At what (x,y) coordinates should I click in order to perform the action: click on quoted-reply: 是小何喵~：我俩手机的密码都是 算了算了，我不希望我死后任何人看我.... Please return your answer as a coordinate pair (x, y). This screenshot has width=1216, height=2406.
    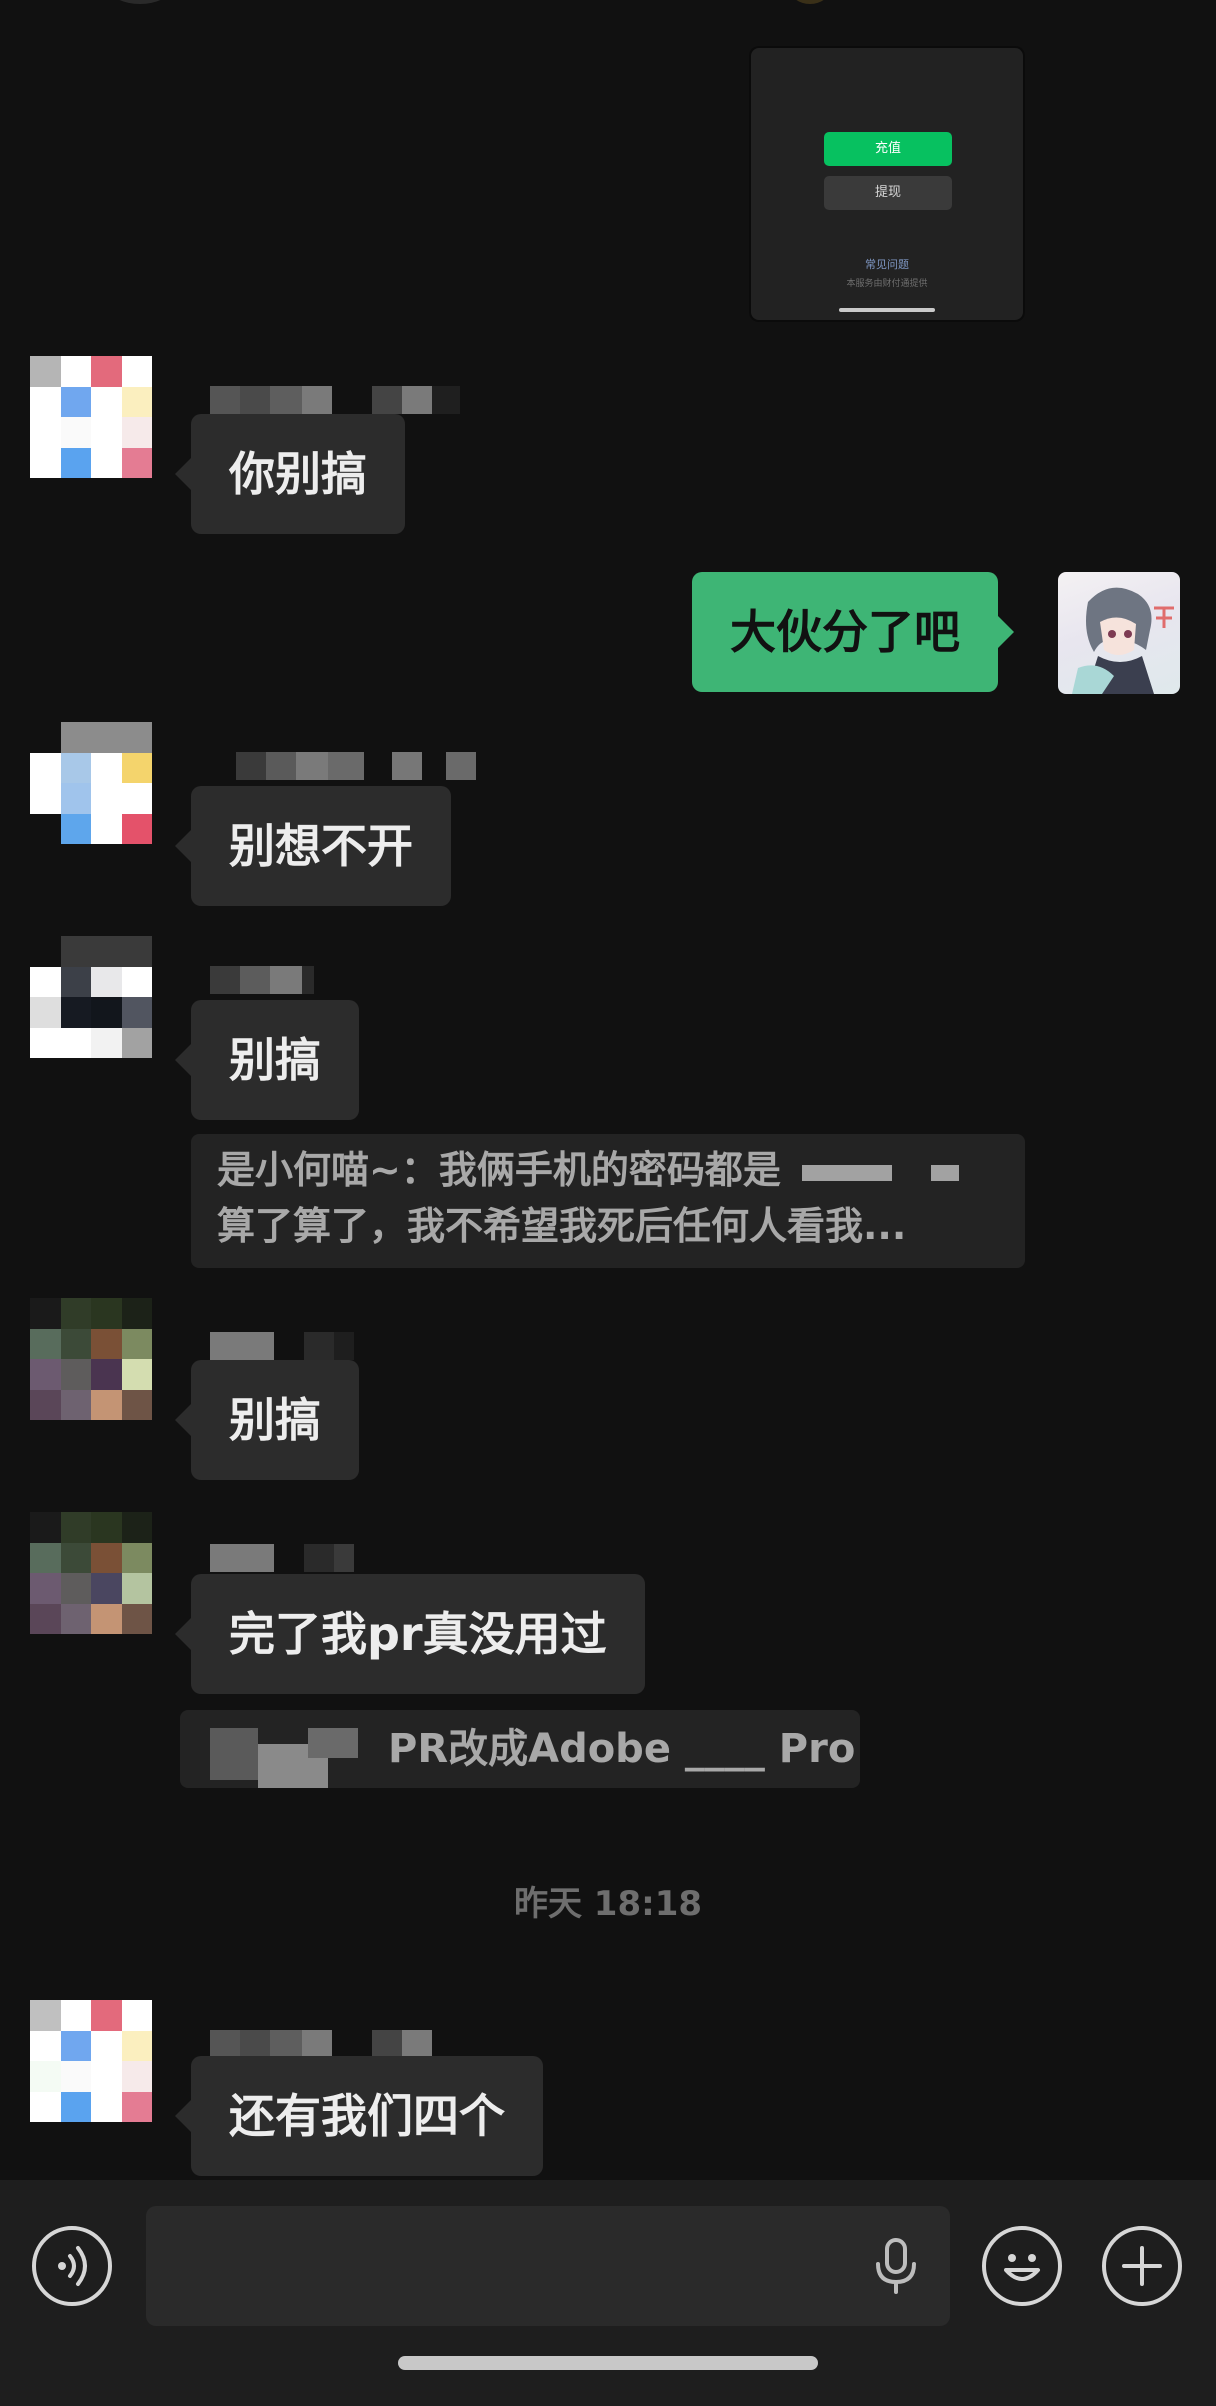
    Looking at the image, I should click on (608, 1201).